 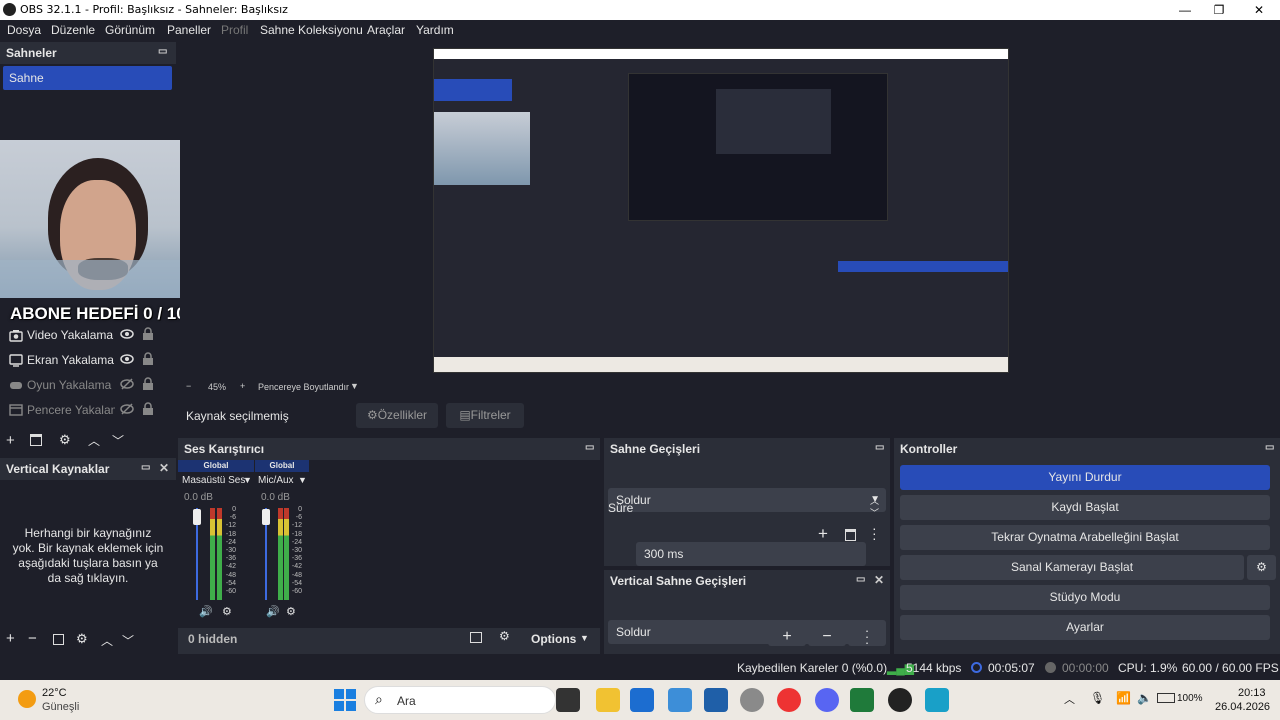 What do you see at coordinates (130, 30) in the screenshot?
I see `menu-gorunum: Görünüm` at bounding box center [130, 30].